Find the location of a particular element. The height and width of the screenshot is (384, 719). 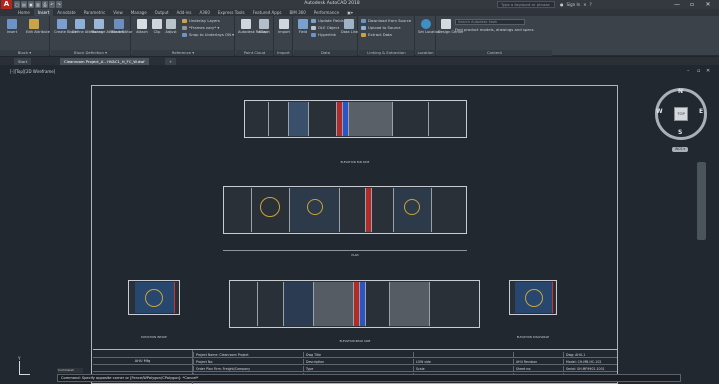

autodesk-recap-button: Autodesk ReCap is located at coordinates (252, 26).